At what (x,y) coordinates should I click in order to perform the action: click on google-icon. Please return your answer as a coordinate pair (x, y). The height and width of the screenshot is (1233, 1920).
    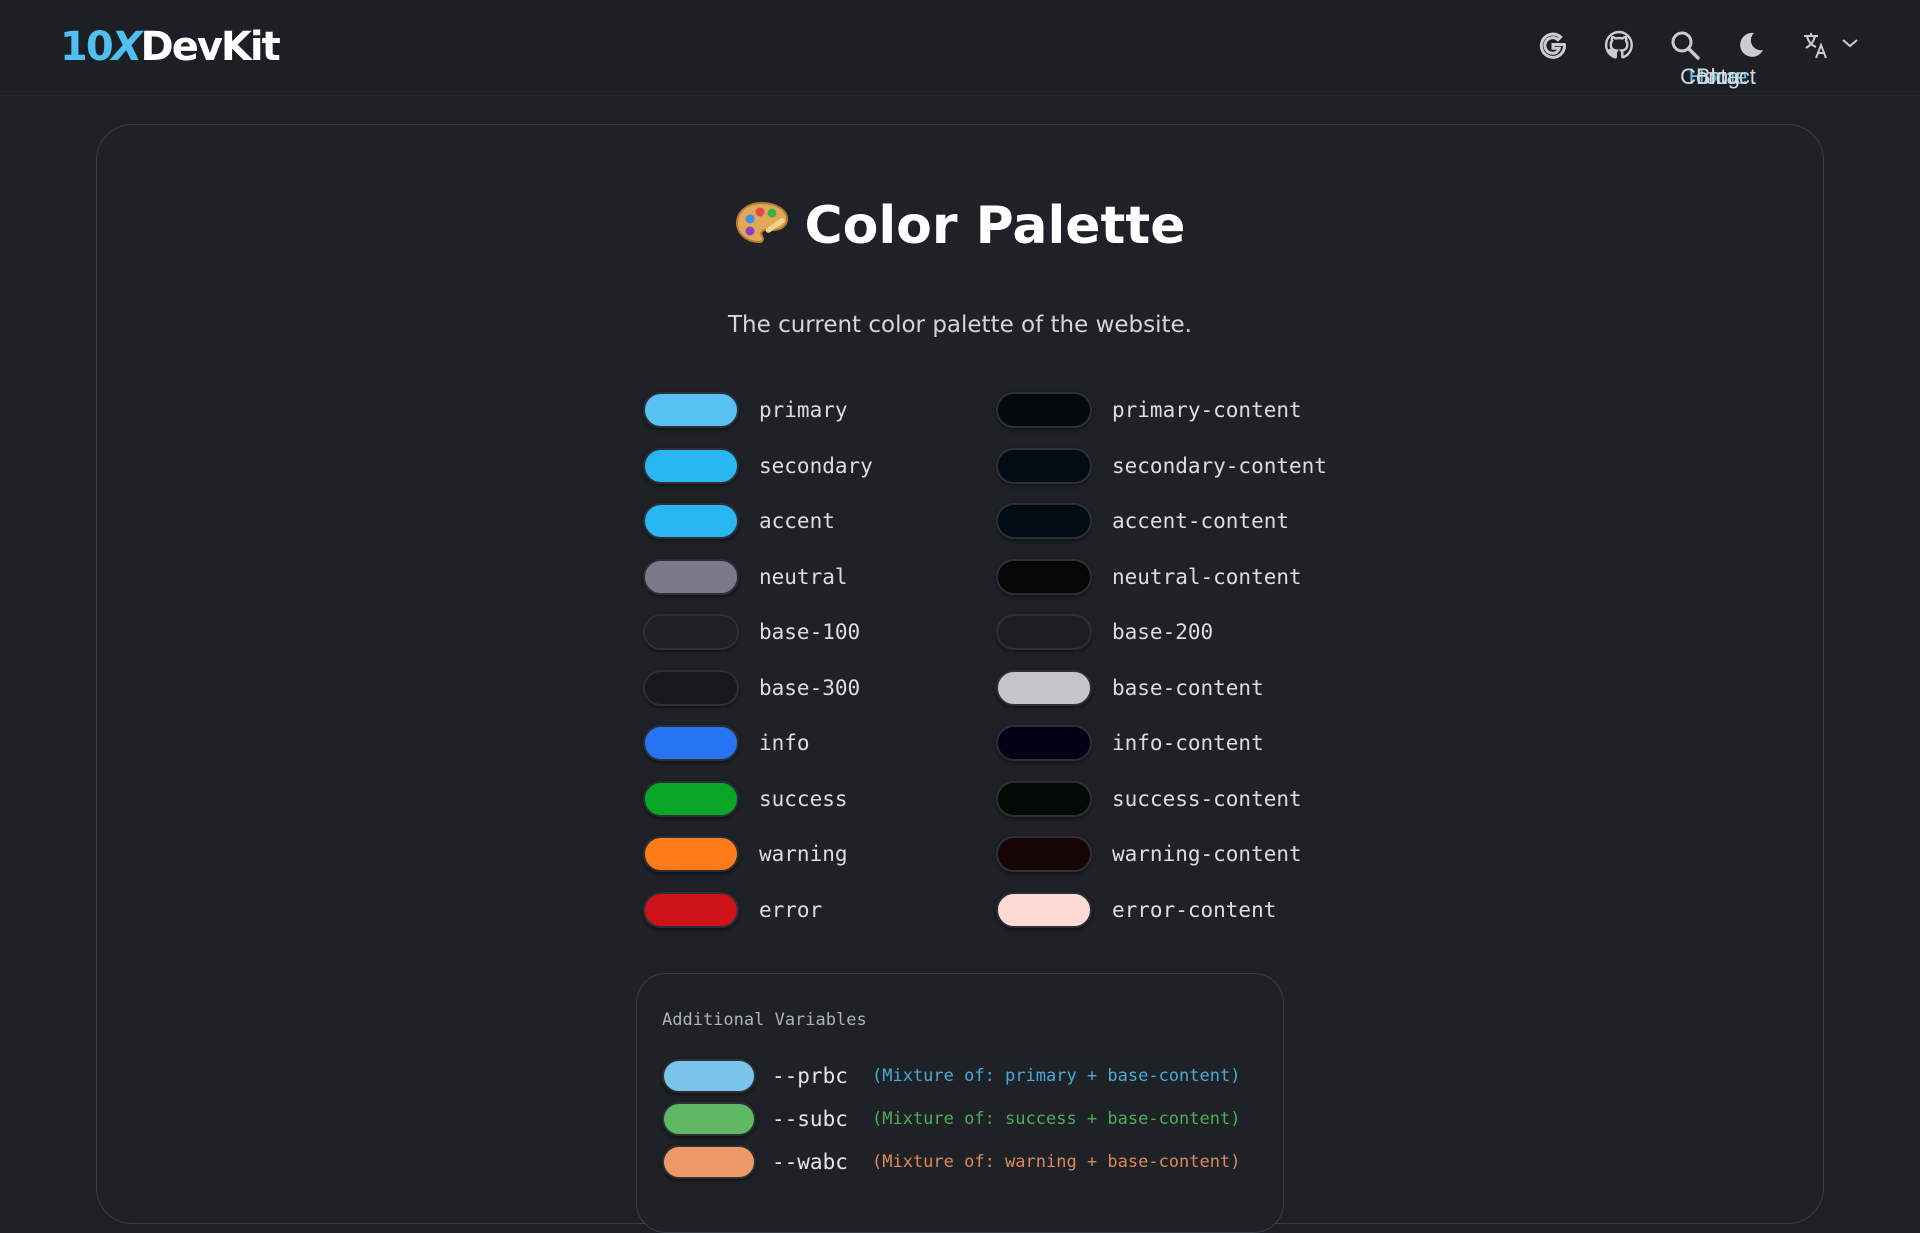
    Looking at the image, I should click on (1553, 45).